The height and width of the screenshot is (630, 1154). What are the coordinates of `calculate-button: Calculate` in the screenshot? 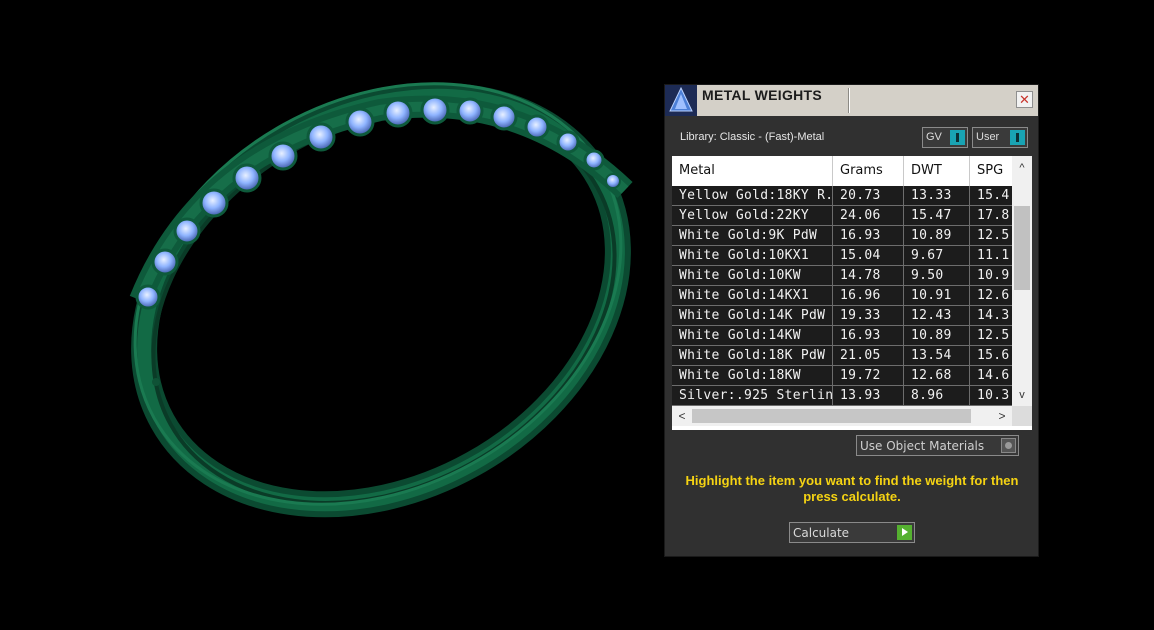 It's located at (852, 532).